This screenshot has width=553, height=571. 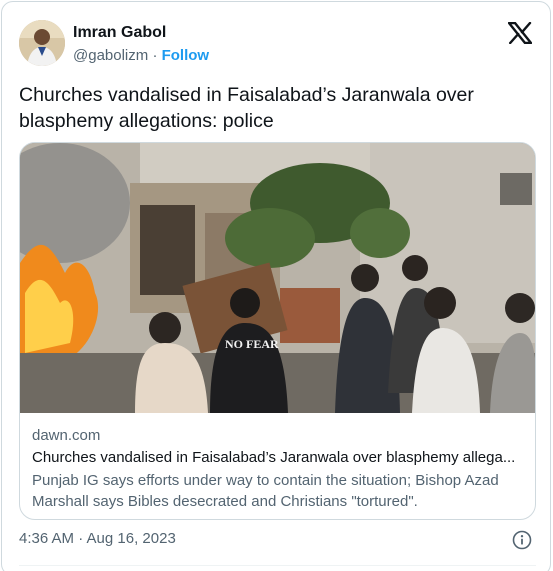 What do you see at coordinates (279, 436) in the screenshot?
I see `card-domain: dawn.com` at bounding box center [279, 436].